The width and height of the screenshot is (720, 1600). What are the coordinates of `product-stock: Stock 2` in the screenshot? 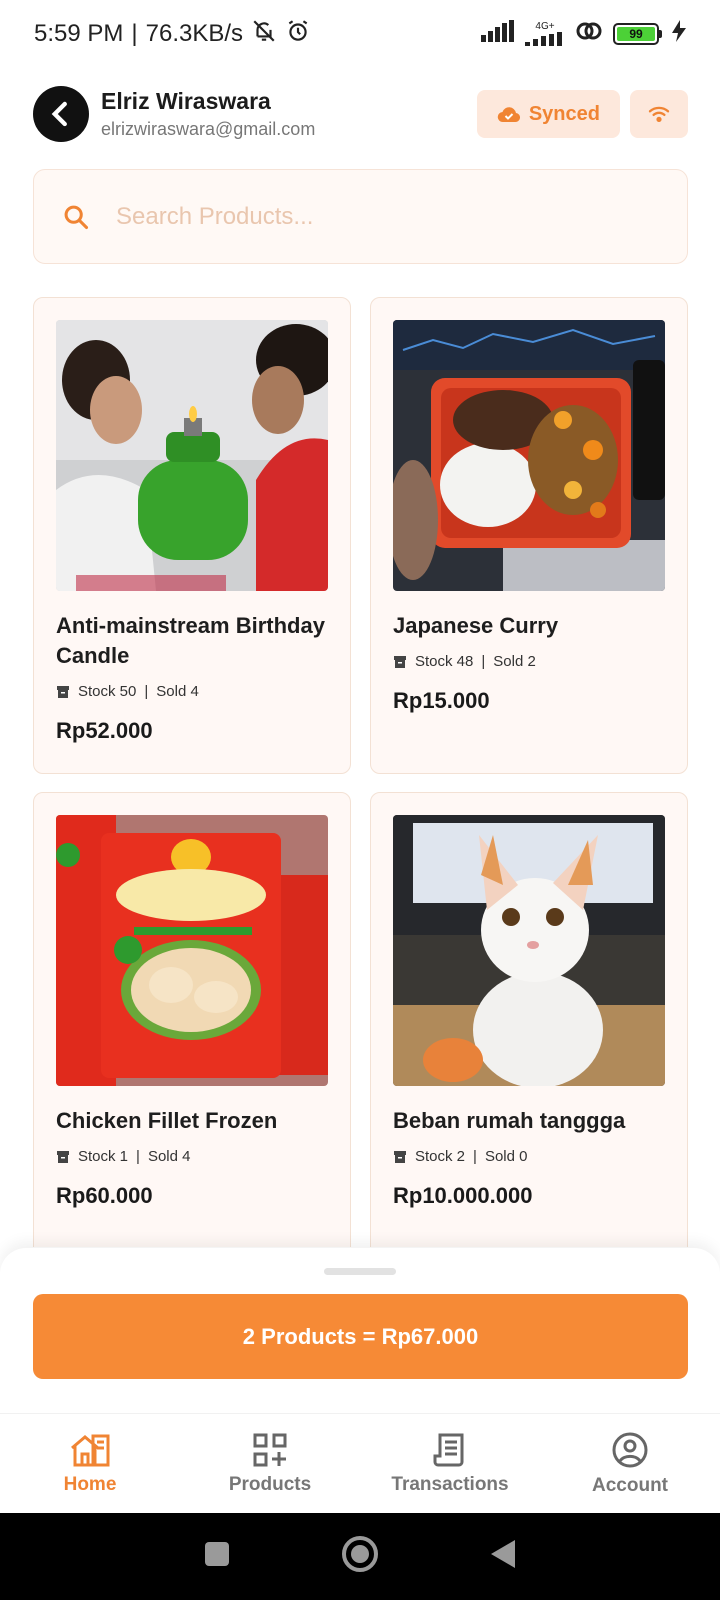 It's located at (440, 1156).